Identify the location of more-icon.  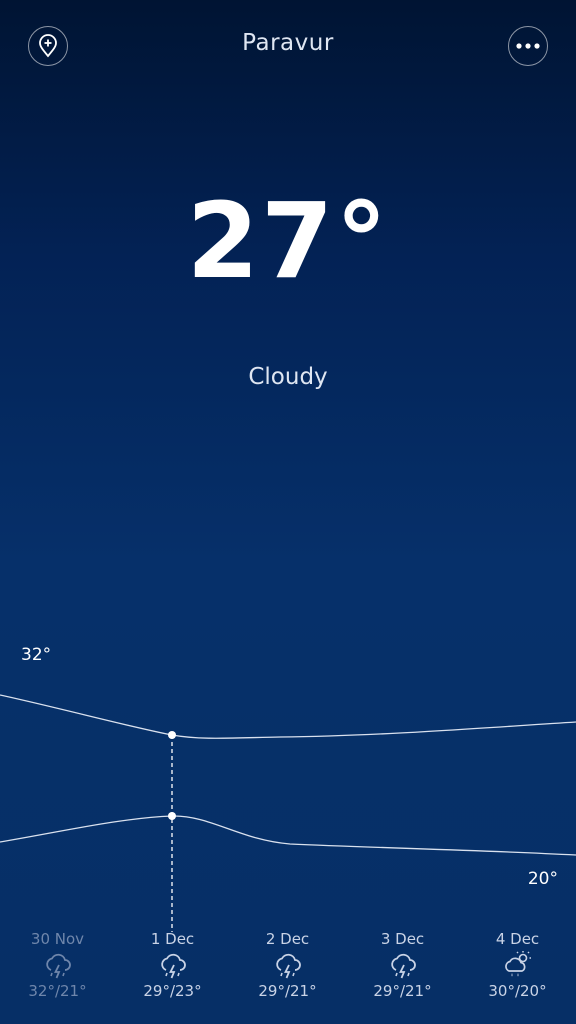
(528, 46).